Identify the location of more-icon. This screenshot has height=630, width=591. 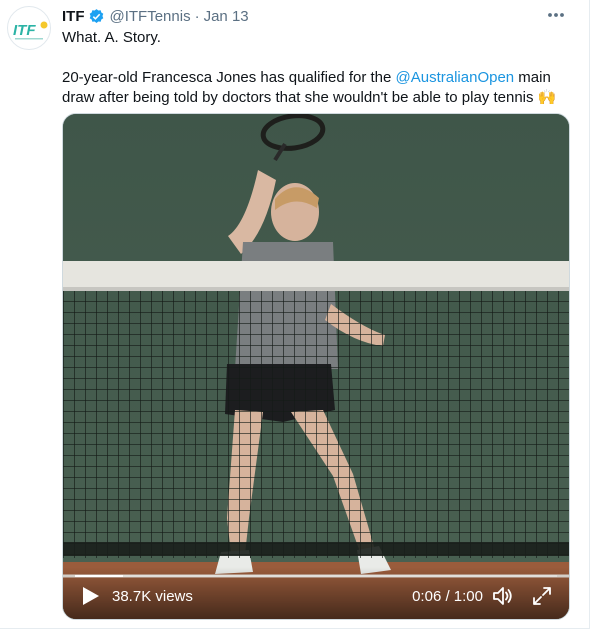
(556, 15).